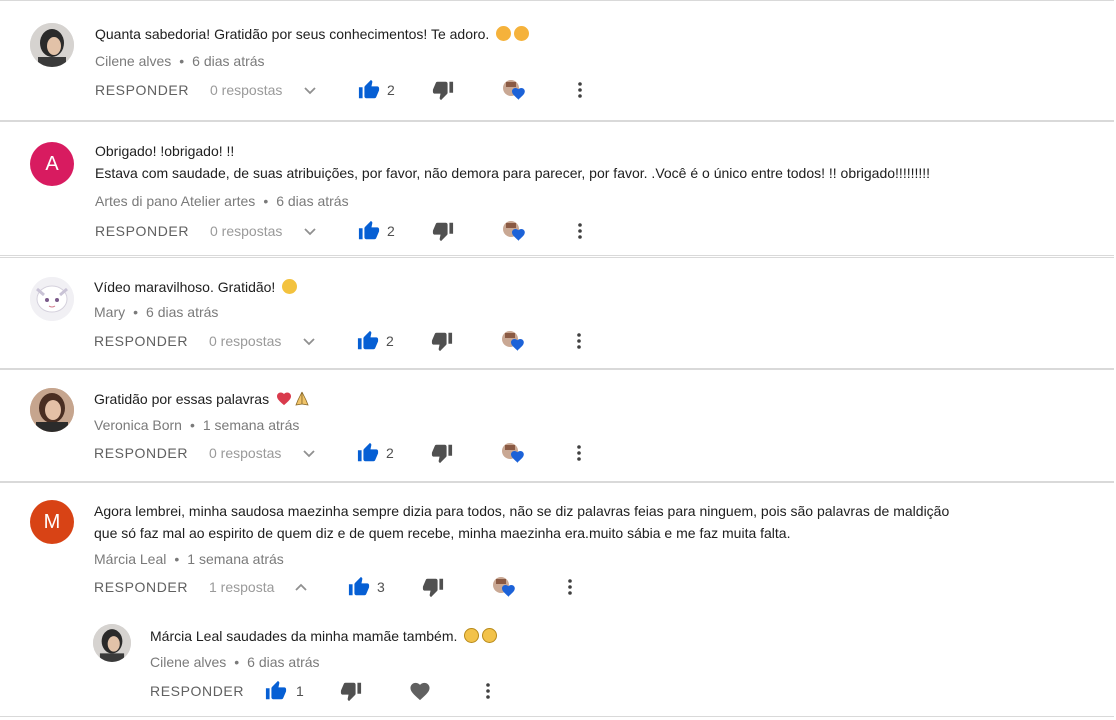 This screenshot has height=720, width=1116. What do you see at coordinates (175, 201) in the screenshot?
I see `author-name: Artes di pano Atelier artes` at bounding box center [175, 201].